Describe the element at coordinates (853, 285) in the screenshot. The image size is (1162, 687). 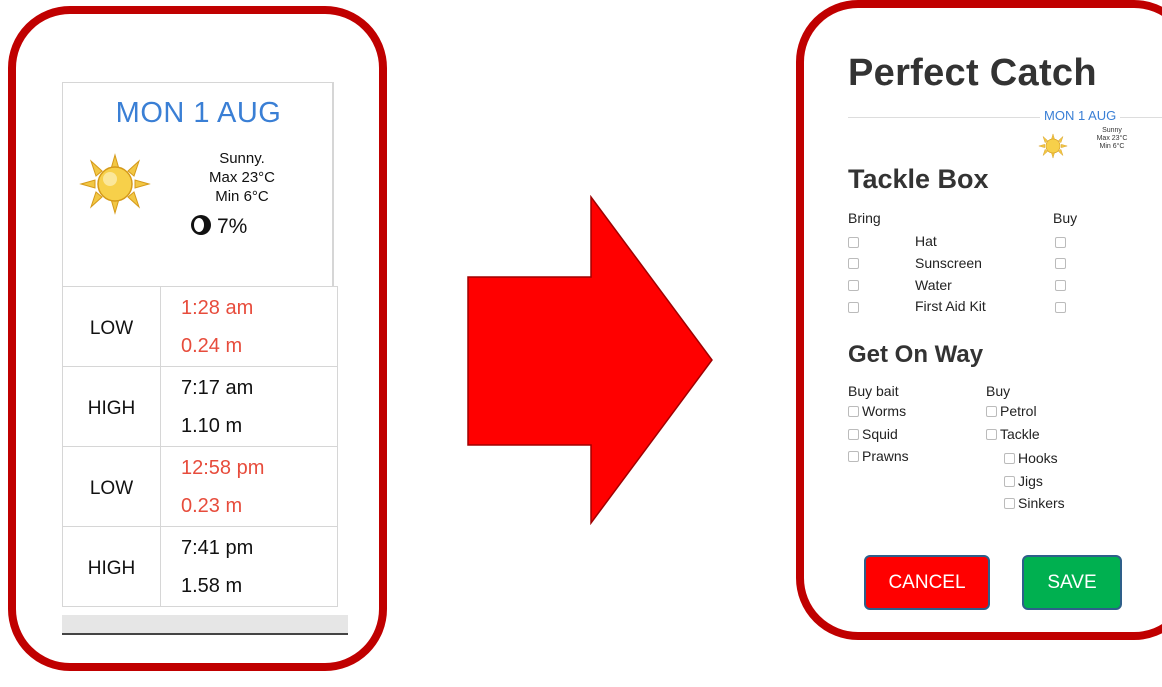
I see `bring-water-checkbox` at that location.